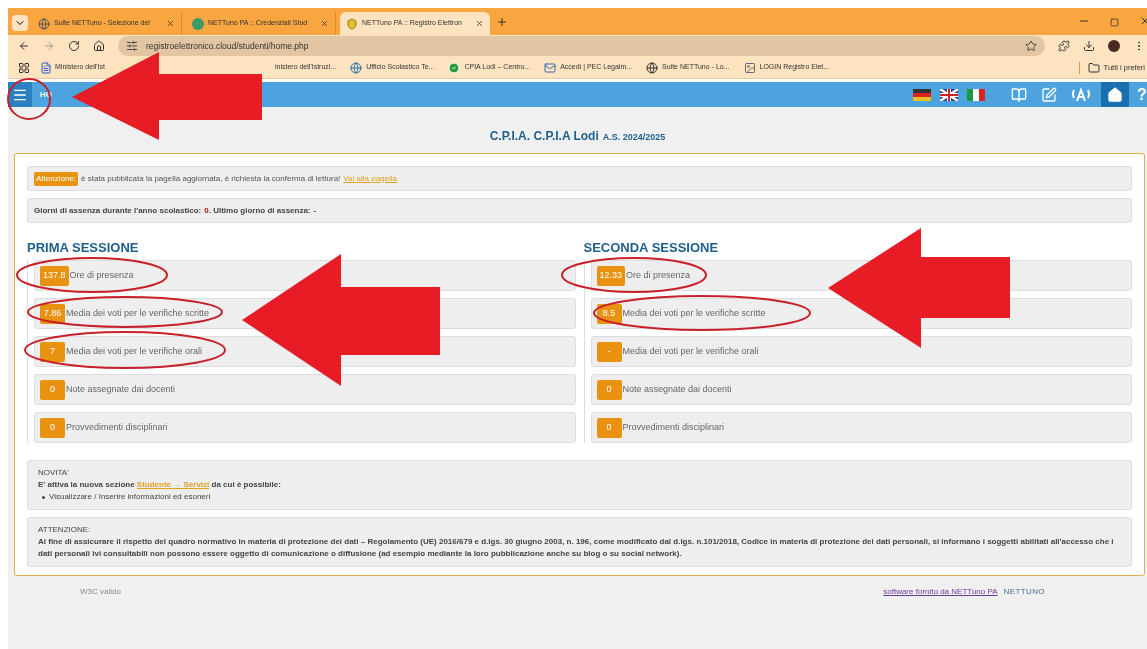  I want to click on site-icon, so click(198, 23).